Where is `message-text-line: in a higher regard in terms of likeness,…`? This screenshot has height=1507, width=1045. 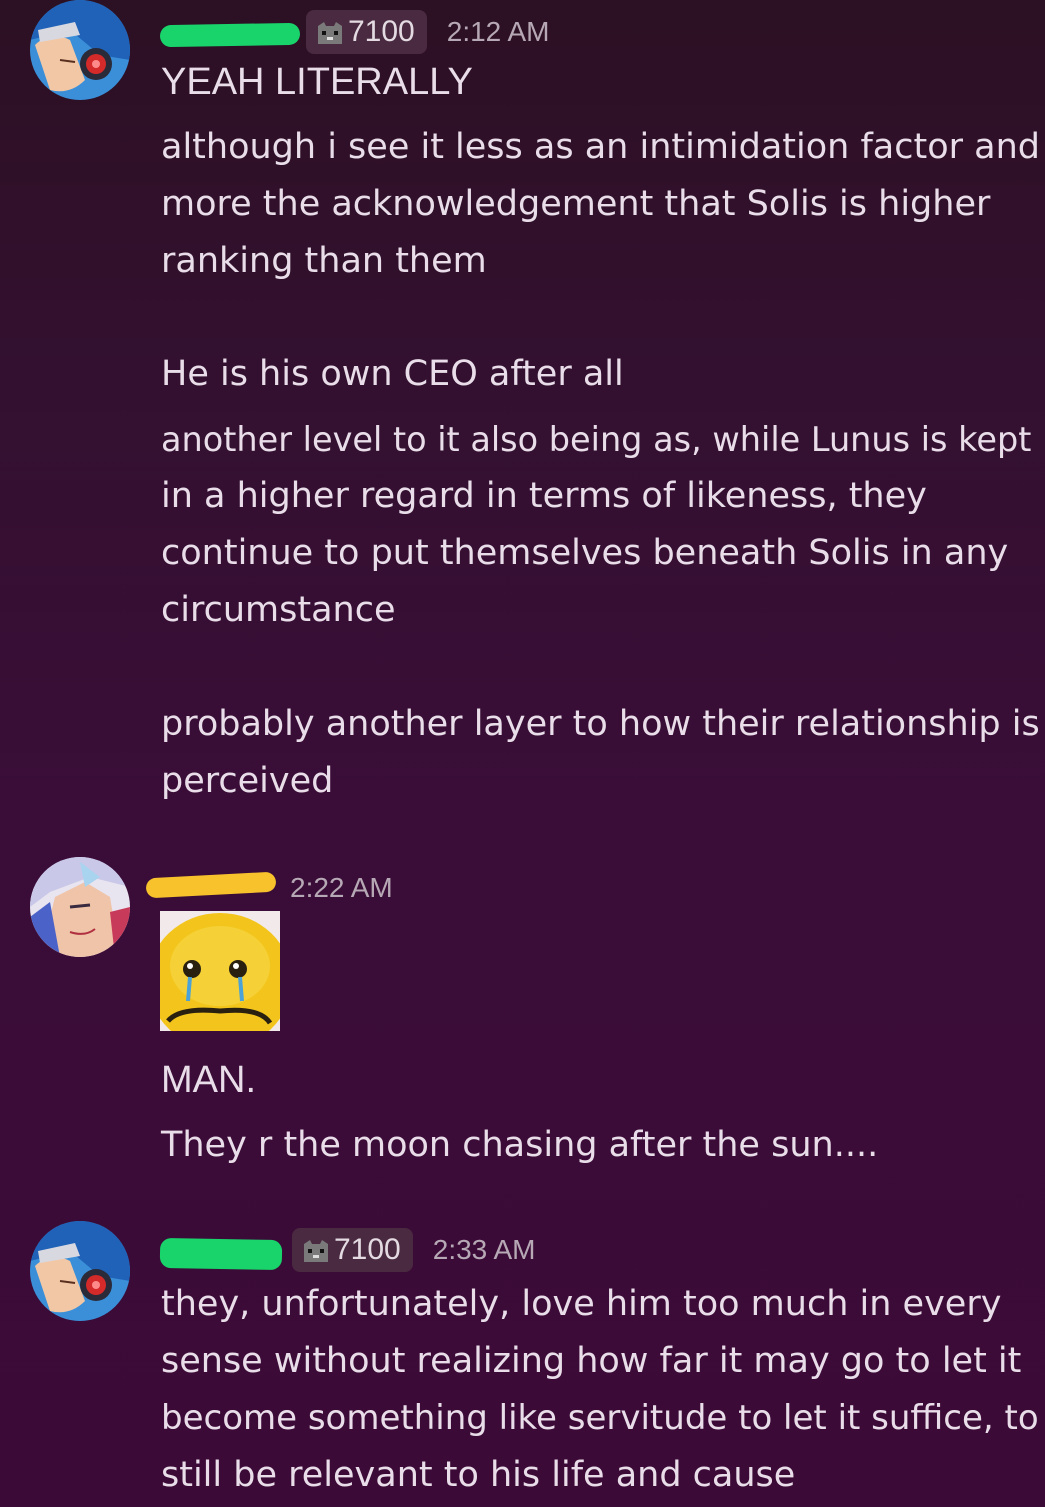
message-text-line: in a higher regard in terms of likeness,… is located at coordinates (544, 496).